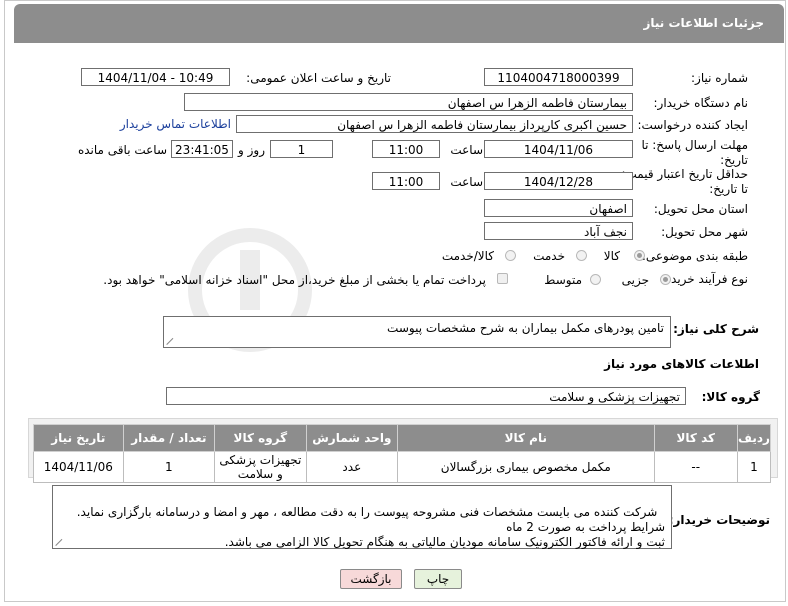  I want to click on category-goods-radio, so click(639, 255).